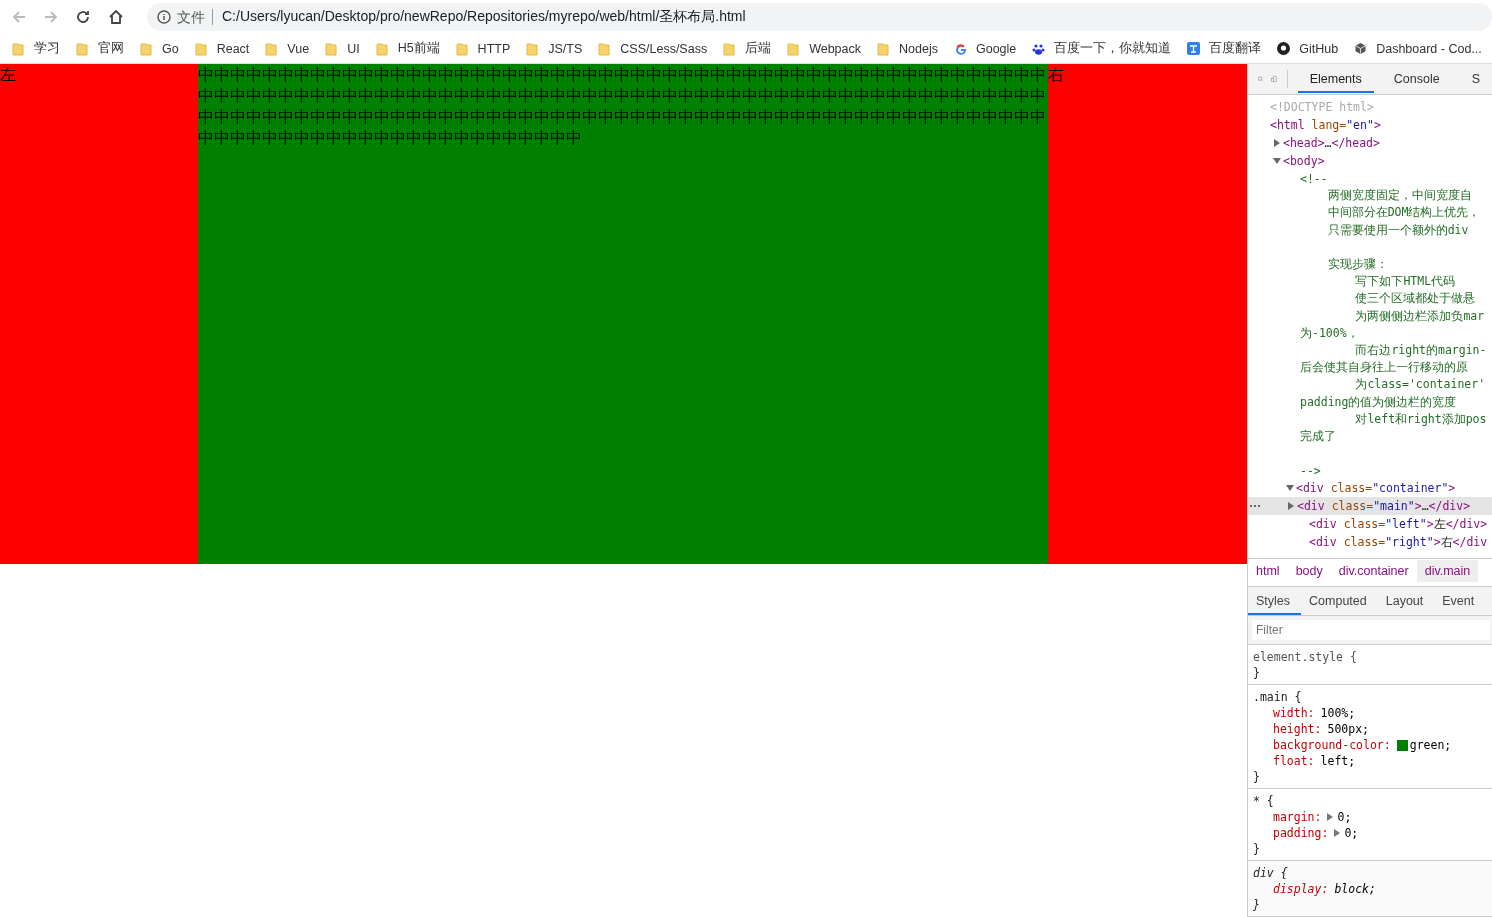  What do you see at coordinates (1294, 713) in the screenshot?
I see `css-property: width:` at bounding box center [1294, 713].